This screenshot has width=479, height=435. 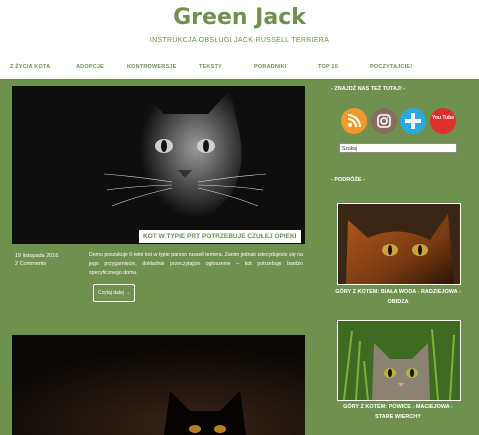 What do you see at coordinates (220, 236) in the screenshot?
I see `post-title: KOT W TYPIE PRT POTRZEBUJE CZUŁEJ OPIEKI` at bounding box center [220, 236].